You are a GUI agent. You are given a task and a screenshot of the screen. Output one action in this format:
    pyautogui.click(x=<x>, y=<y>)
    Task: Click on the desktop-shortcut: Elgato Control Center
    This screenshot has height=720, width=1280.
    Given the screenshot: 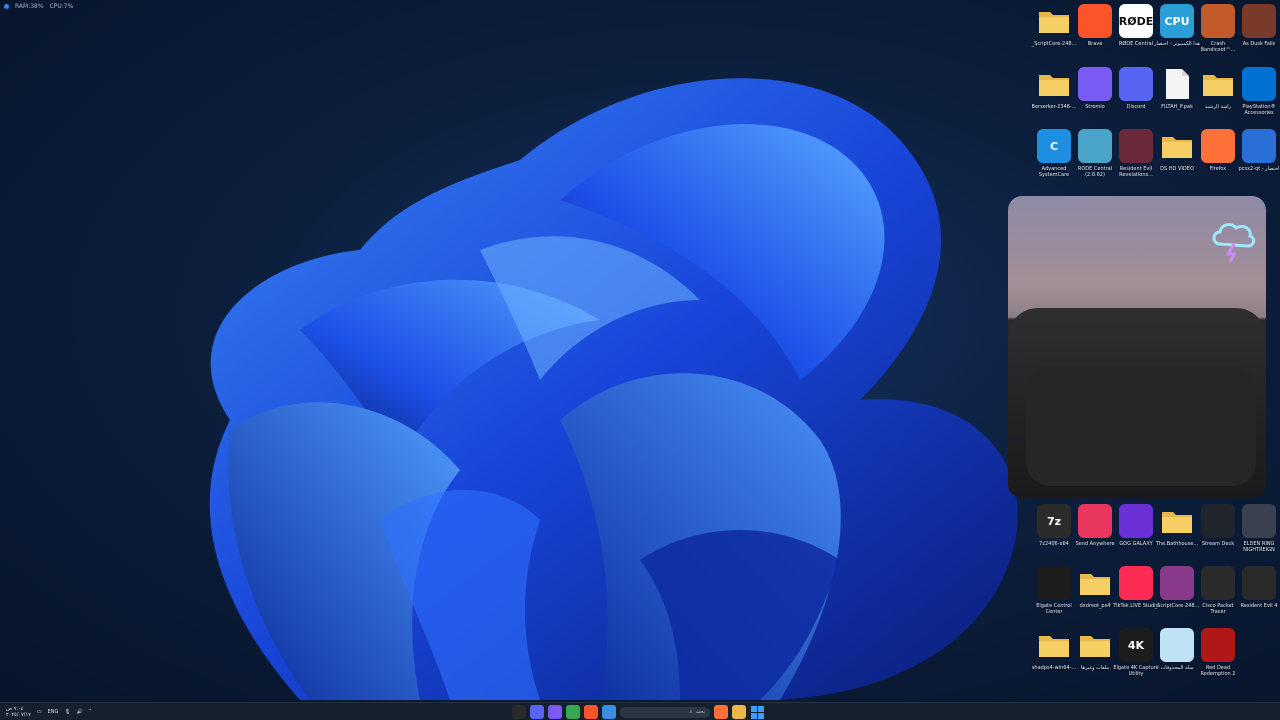 What is the action you would take?
    pyautogui.click(x=1054, y=596)
    